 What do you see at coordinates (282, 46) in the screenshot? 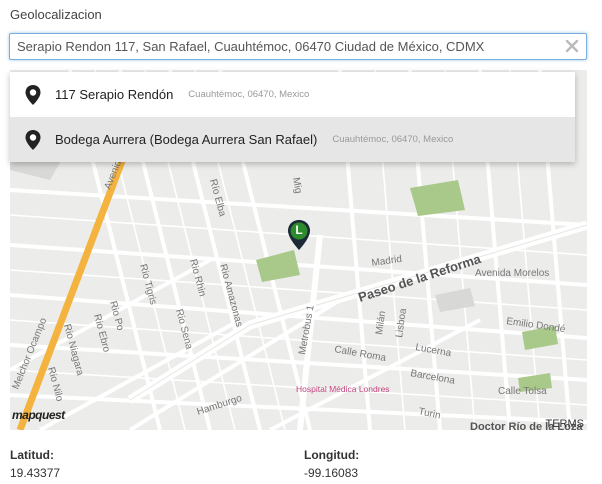
I see `address-search-input` at bounding box center [282, 46].